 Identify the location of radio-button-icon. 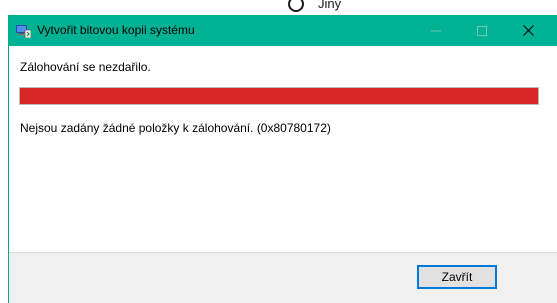
(296, 6).